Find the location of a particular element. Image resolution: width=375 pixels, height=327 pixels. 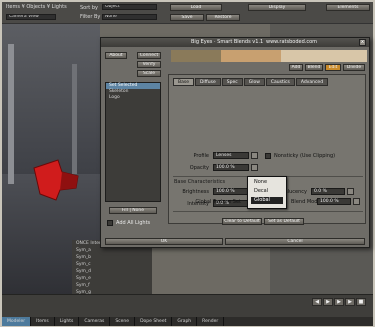

global-texture-set-label: Global Texture Set is located at coordinates (218, 202).